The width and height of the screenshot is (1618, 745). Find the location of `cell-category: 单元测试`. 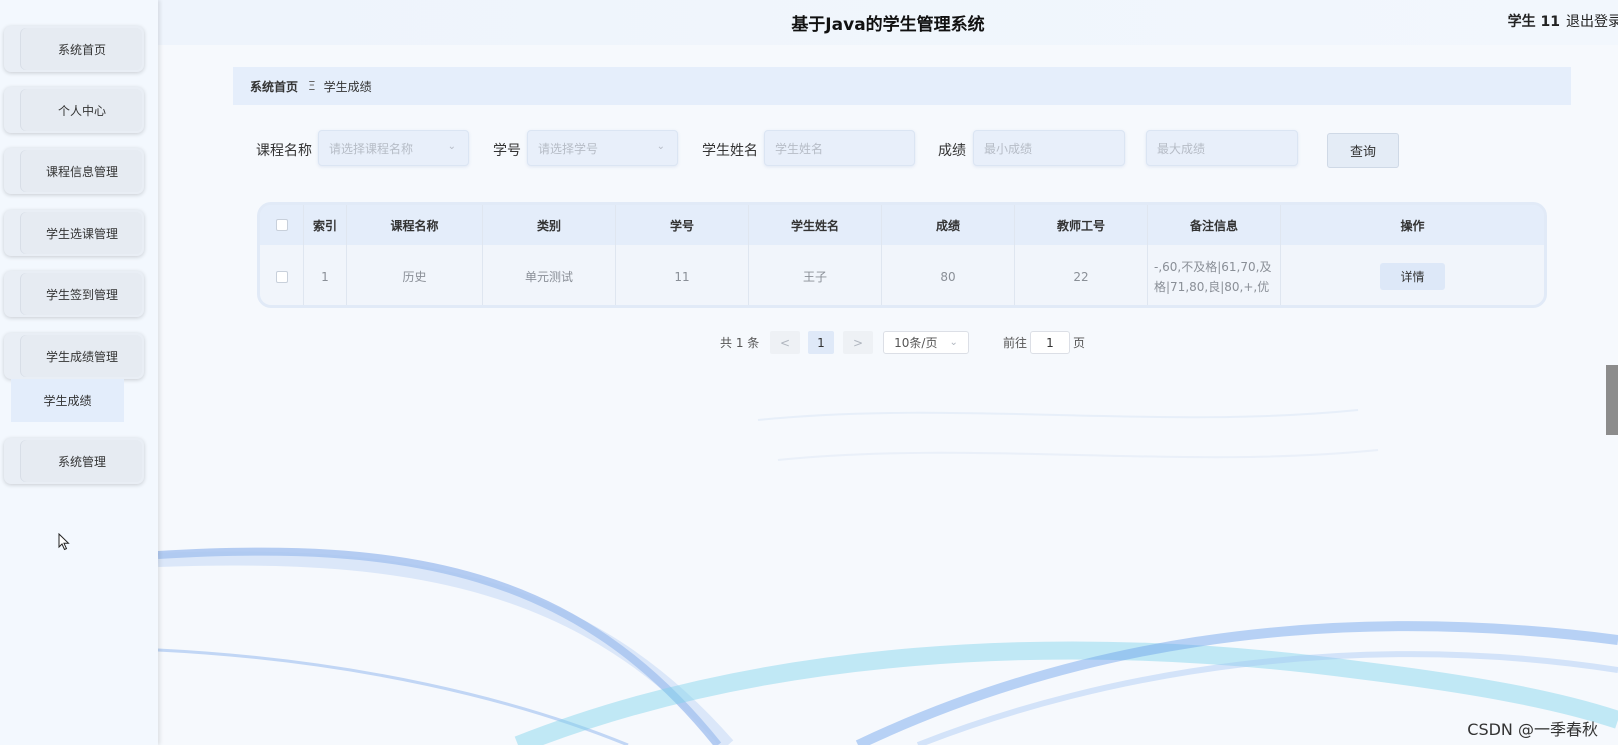

cell-category: 单元测试 is located at coordinates (549, 275).